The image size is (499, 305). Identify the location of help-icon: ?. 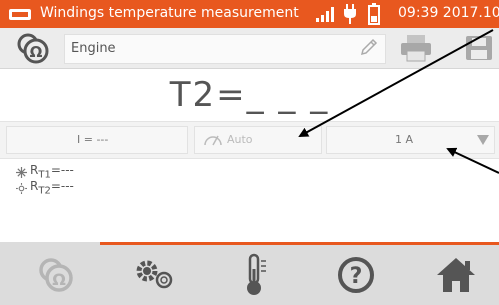
(356, 275).